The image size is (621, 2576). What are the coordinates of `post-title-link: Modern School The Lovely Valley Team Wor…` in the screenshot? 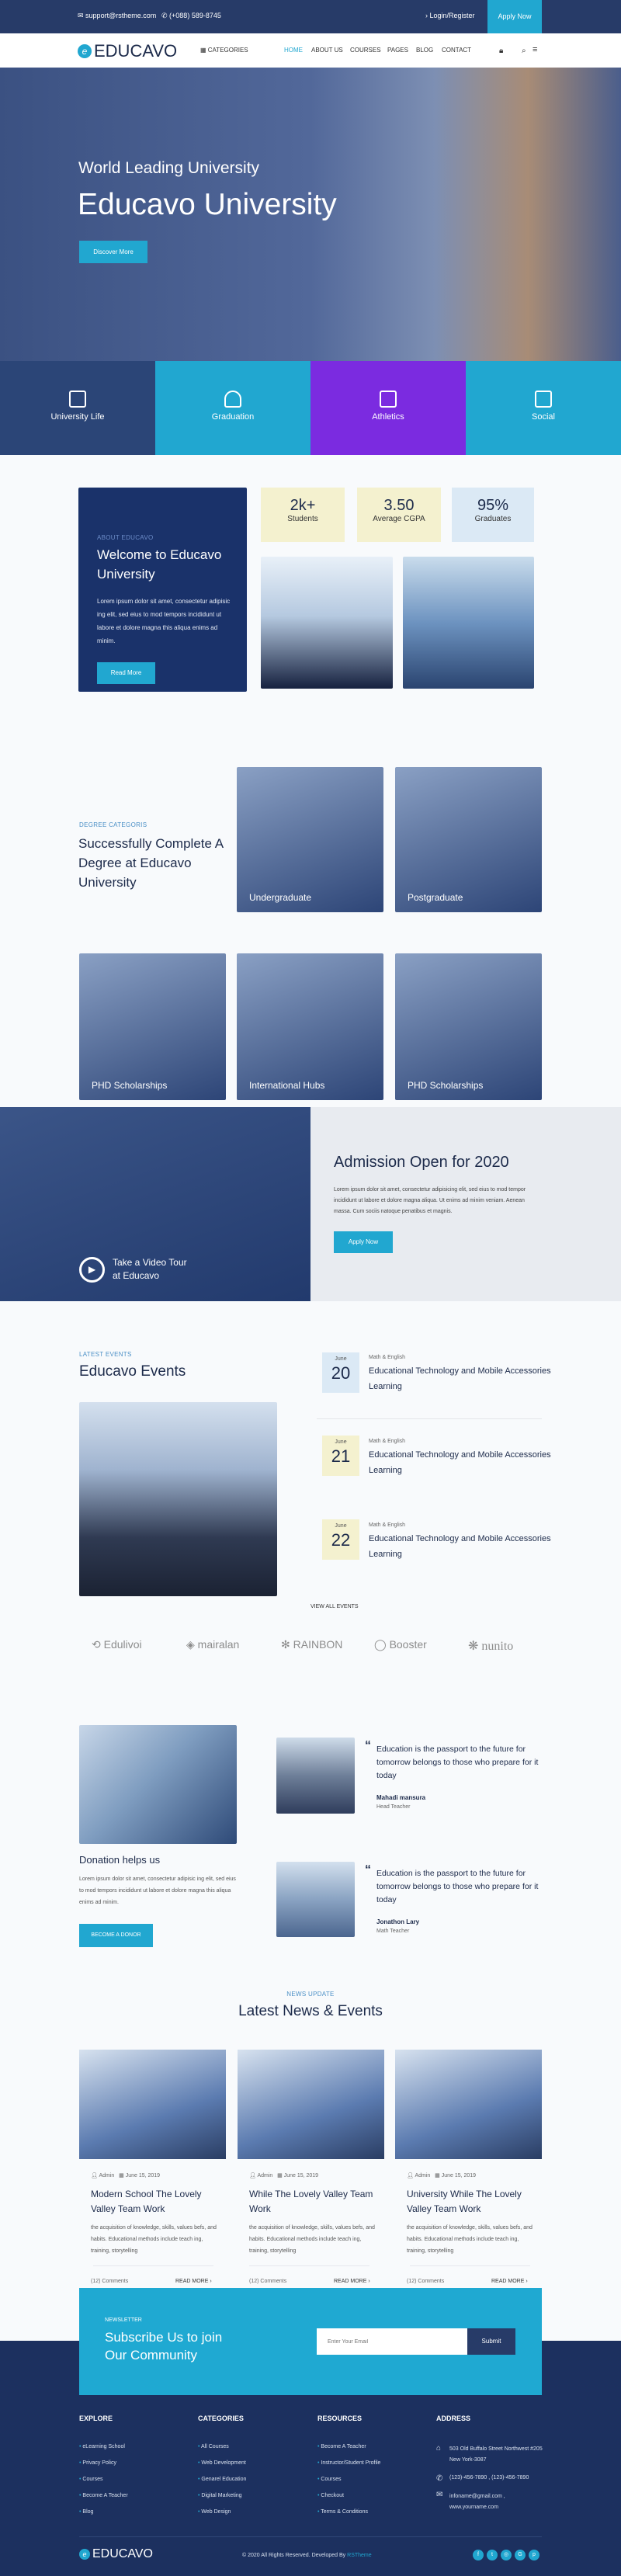 It's located at (157, 2202).